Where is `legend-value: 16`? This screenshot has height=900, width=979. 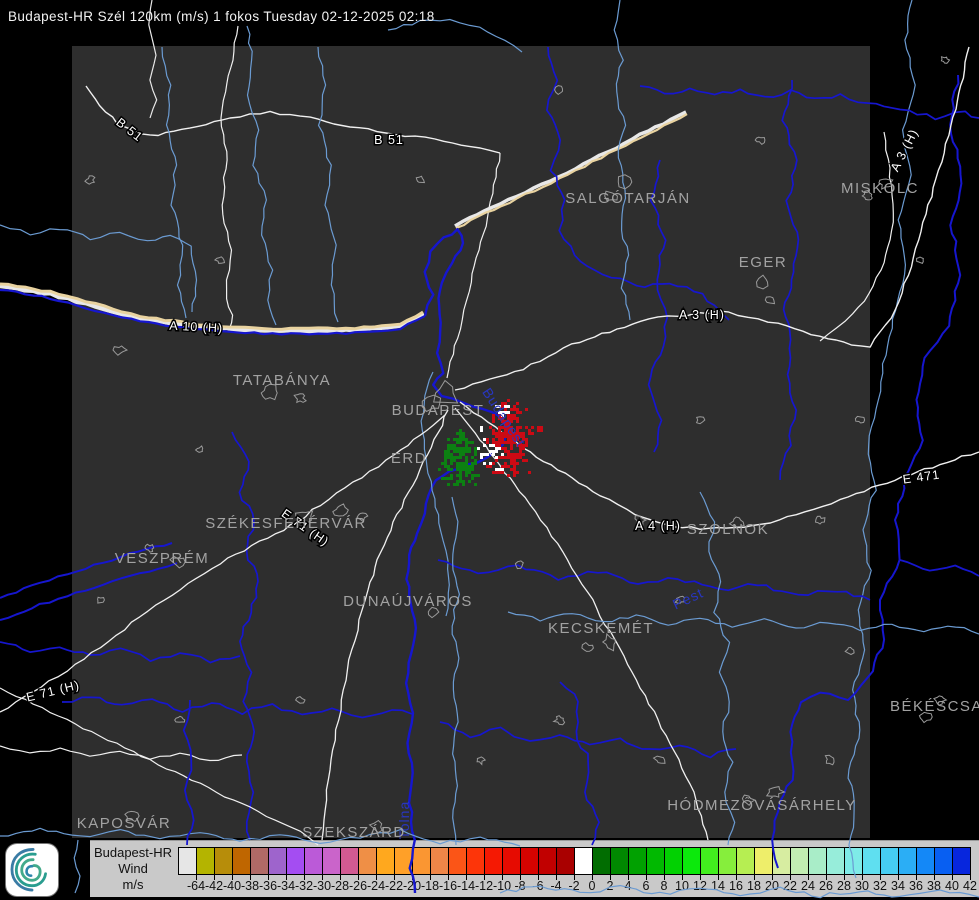 legend-value: 16 is located at coordinates (736, 886).